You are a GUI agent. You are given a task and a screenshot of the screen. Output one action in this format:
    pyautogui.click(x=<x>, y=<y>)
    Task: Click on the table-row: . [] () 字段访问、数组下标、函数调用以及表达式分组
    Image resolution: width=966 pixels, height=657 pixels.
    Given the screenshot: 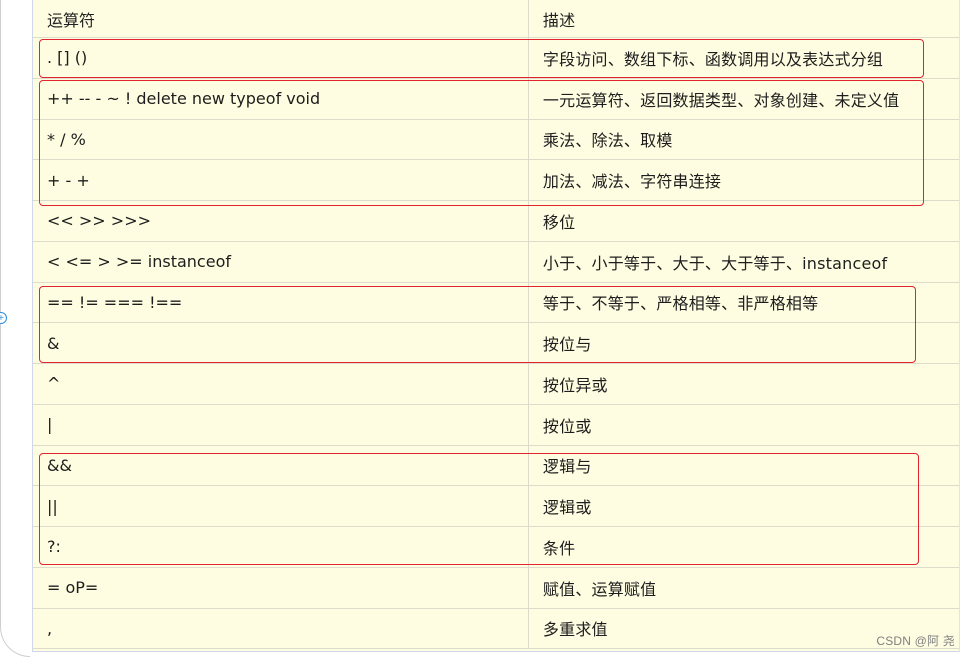 What is the action you would take?
    pyautogui.click(x=496, y=58)
    